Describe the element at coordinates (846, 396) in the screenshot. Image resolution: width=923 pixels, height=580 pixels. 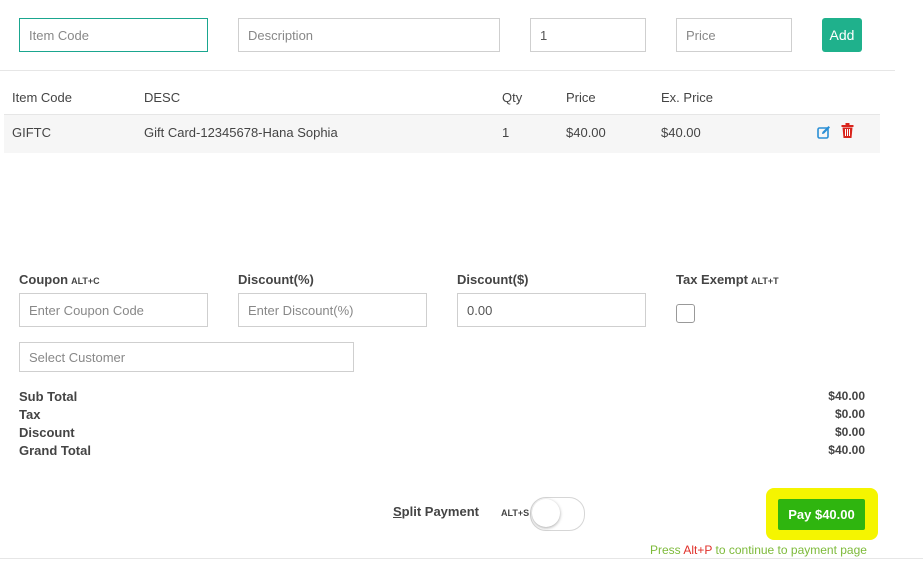
I see `sub-total-value: $40.00` at that location.